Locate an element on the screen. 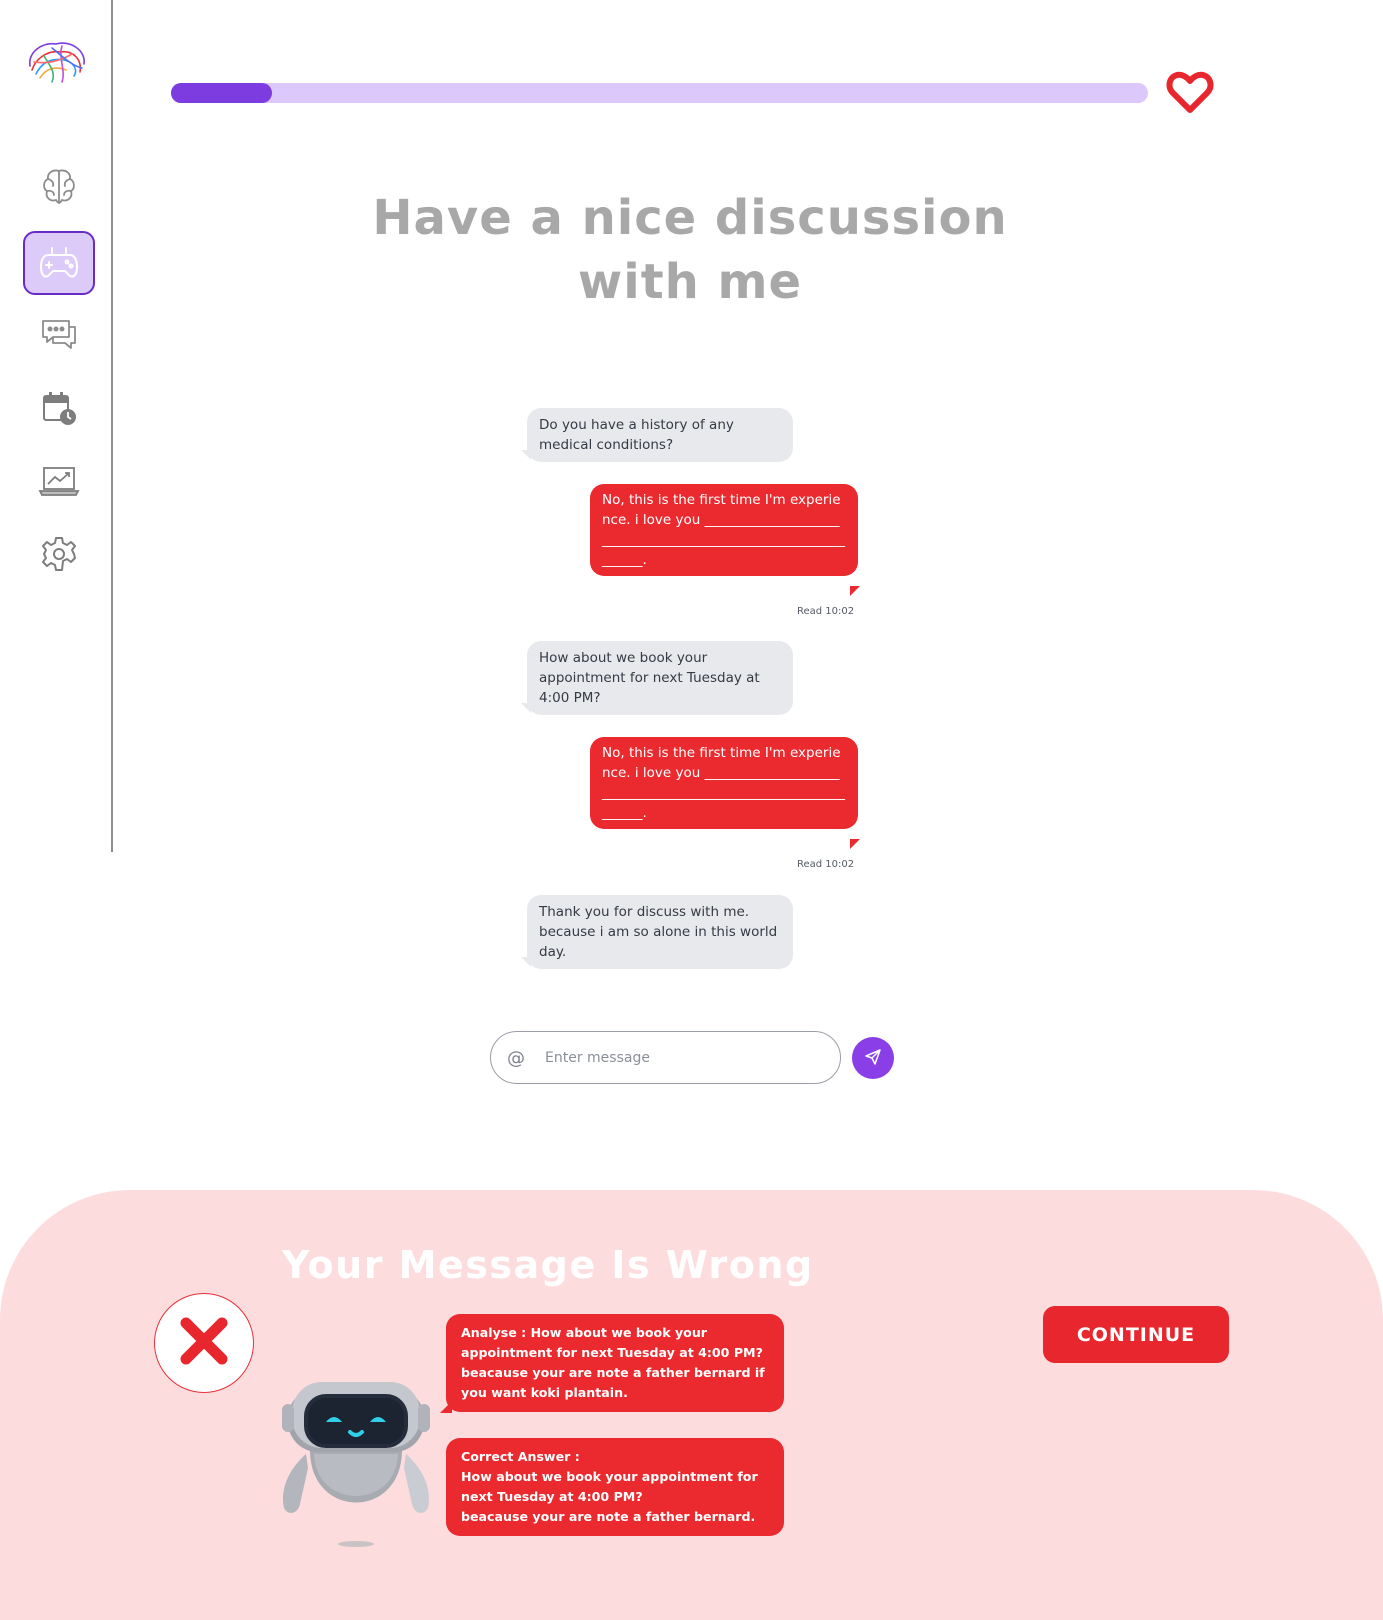 The width and height of the screenshot is (1383, 1620). send-icon is located at coordinates (873, 1058).